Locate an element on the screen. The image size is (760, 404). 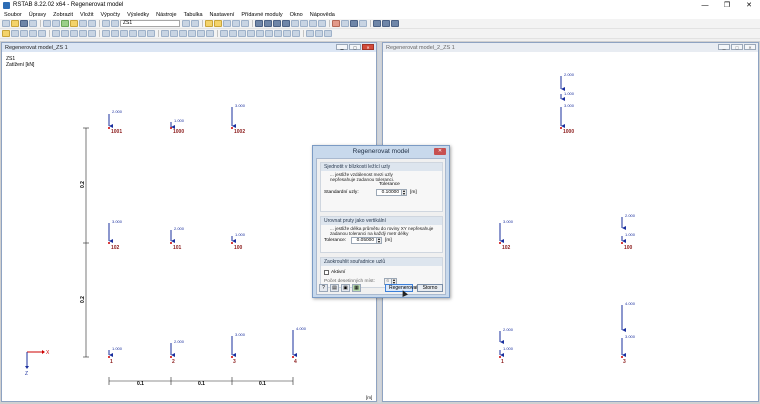
select-icon is located at coordinates (106, 33).